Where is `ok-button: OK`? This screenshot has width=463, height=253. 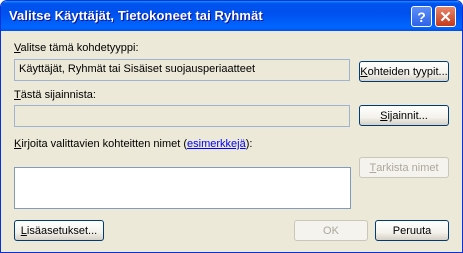
ok-button: OK is located at coordinates (331, 230).